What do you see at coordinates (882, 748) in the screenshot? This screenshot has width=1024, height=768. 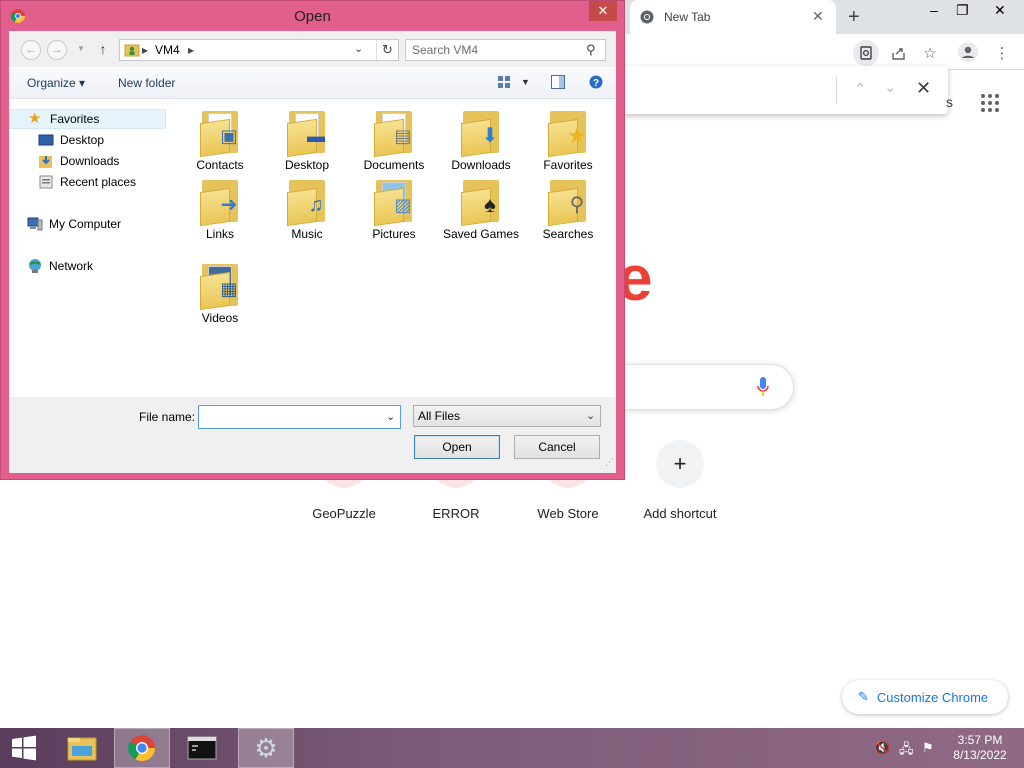 I see `volume-muted-icon: 🔇` at bounding box center [882, 748].